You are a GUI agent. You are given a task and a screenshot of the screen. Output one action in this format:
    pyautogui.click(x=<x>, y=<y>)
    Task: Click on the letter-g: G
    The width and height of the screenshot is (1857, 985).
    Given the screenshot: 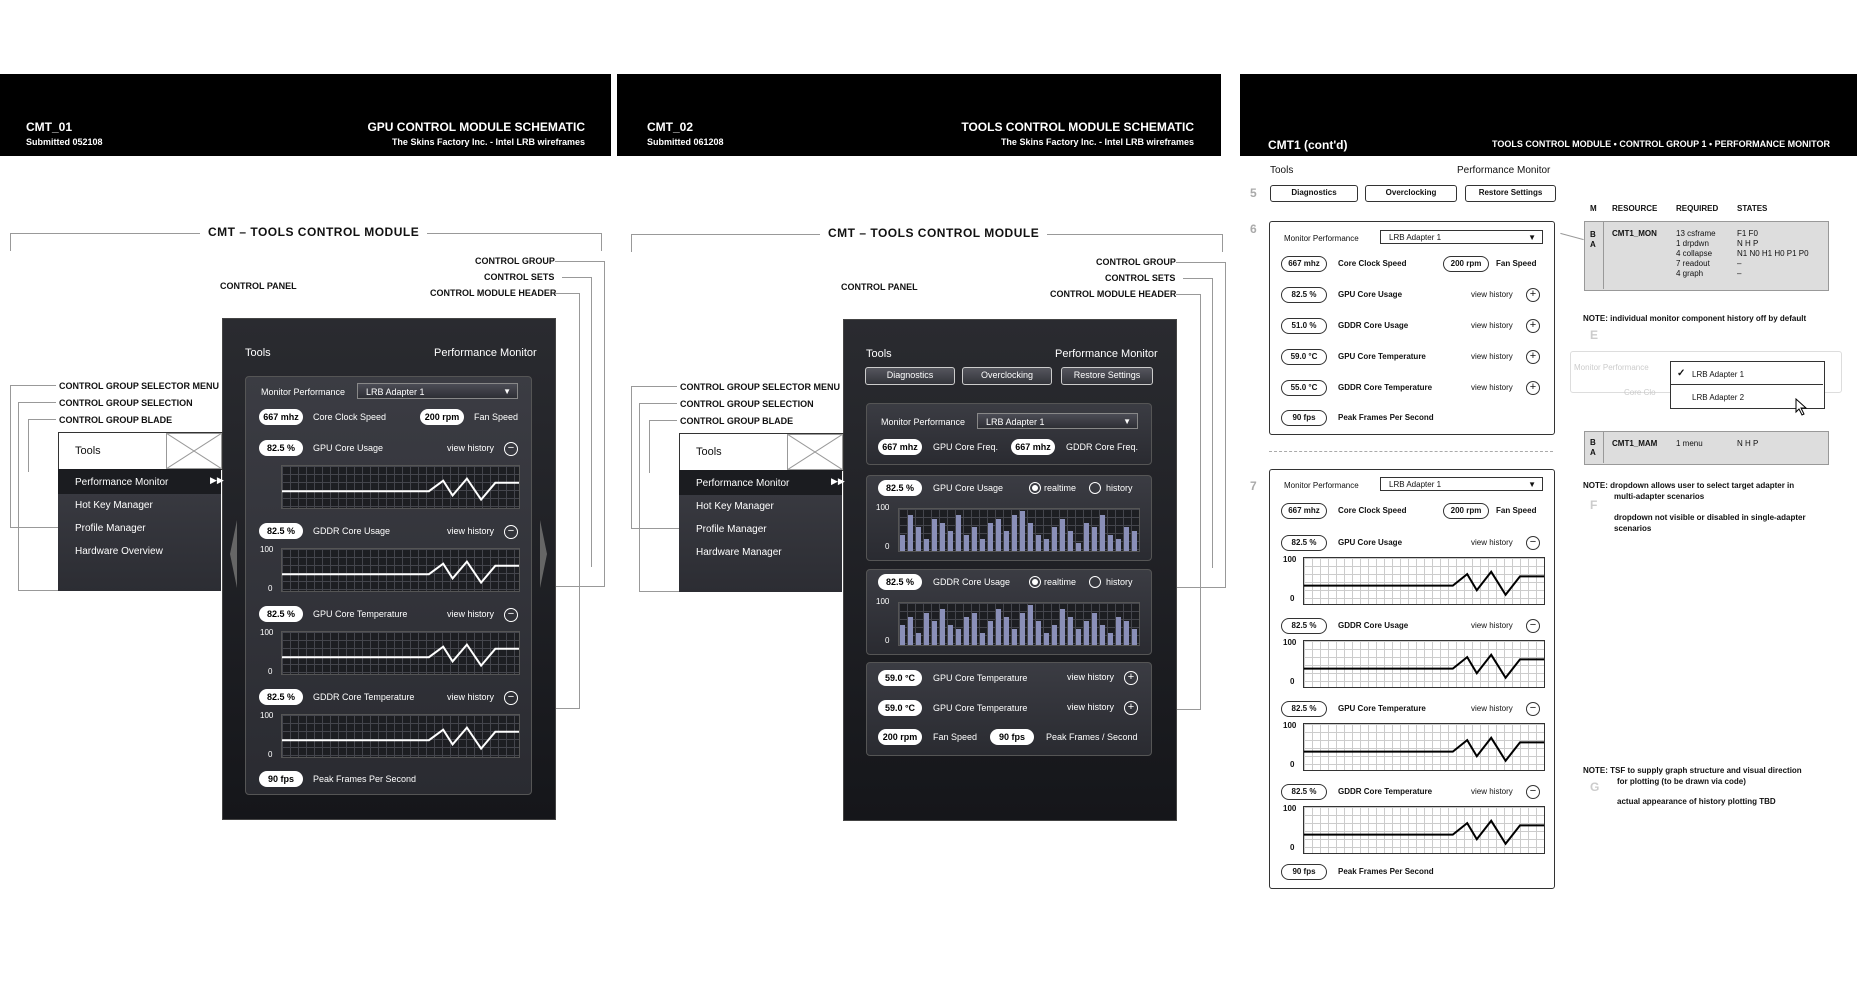 What is the action you would take?
    pyautogui.click(x=1595, y=787)
    